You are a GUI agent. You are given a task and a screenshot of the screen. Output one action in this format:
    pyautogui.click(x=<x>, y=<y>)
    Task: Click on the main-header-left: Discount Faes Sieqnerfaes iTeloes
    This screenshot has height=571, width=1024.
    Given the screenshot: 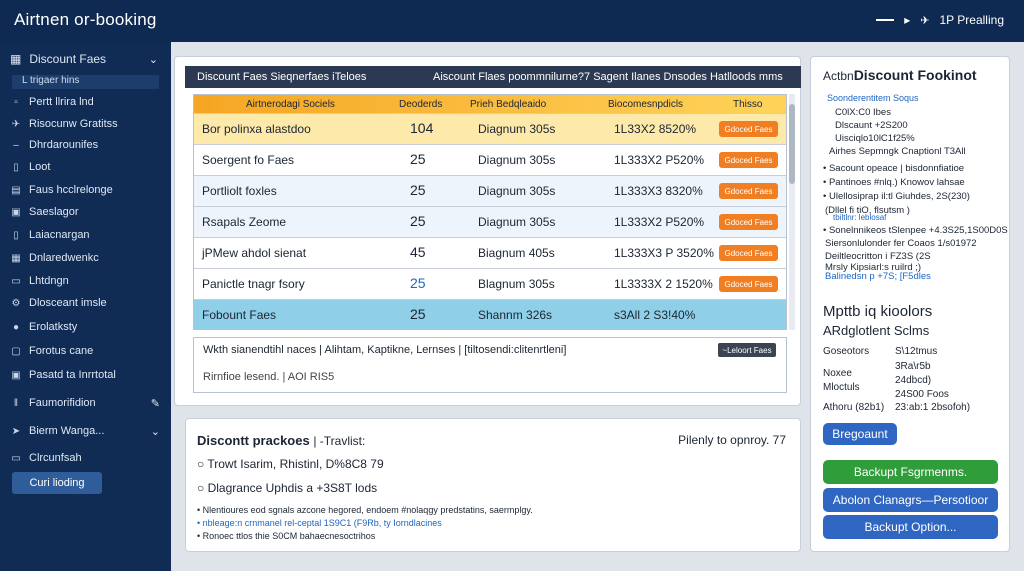 What is the action you would take?
    pyautogui.click(x=281, y=77)
    